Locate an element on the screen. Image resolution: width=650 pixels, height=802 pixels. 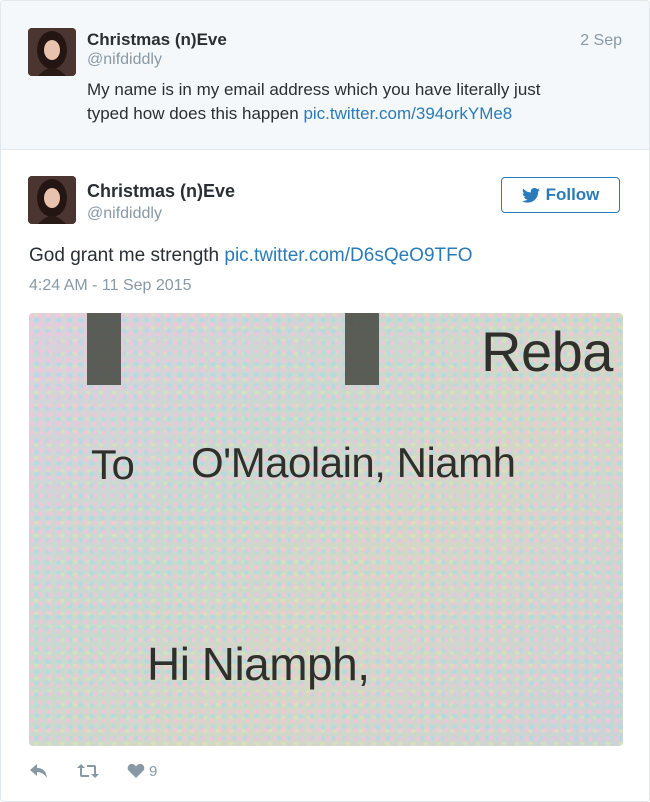
like-count: 9 is located at coordinates (153, 771).